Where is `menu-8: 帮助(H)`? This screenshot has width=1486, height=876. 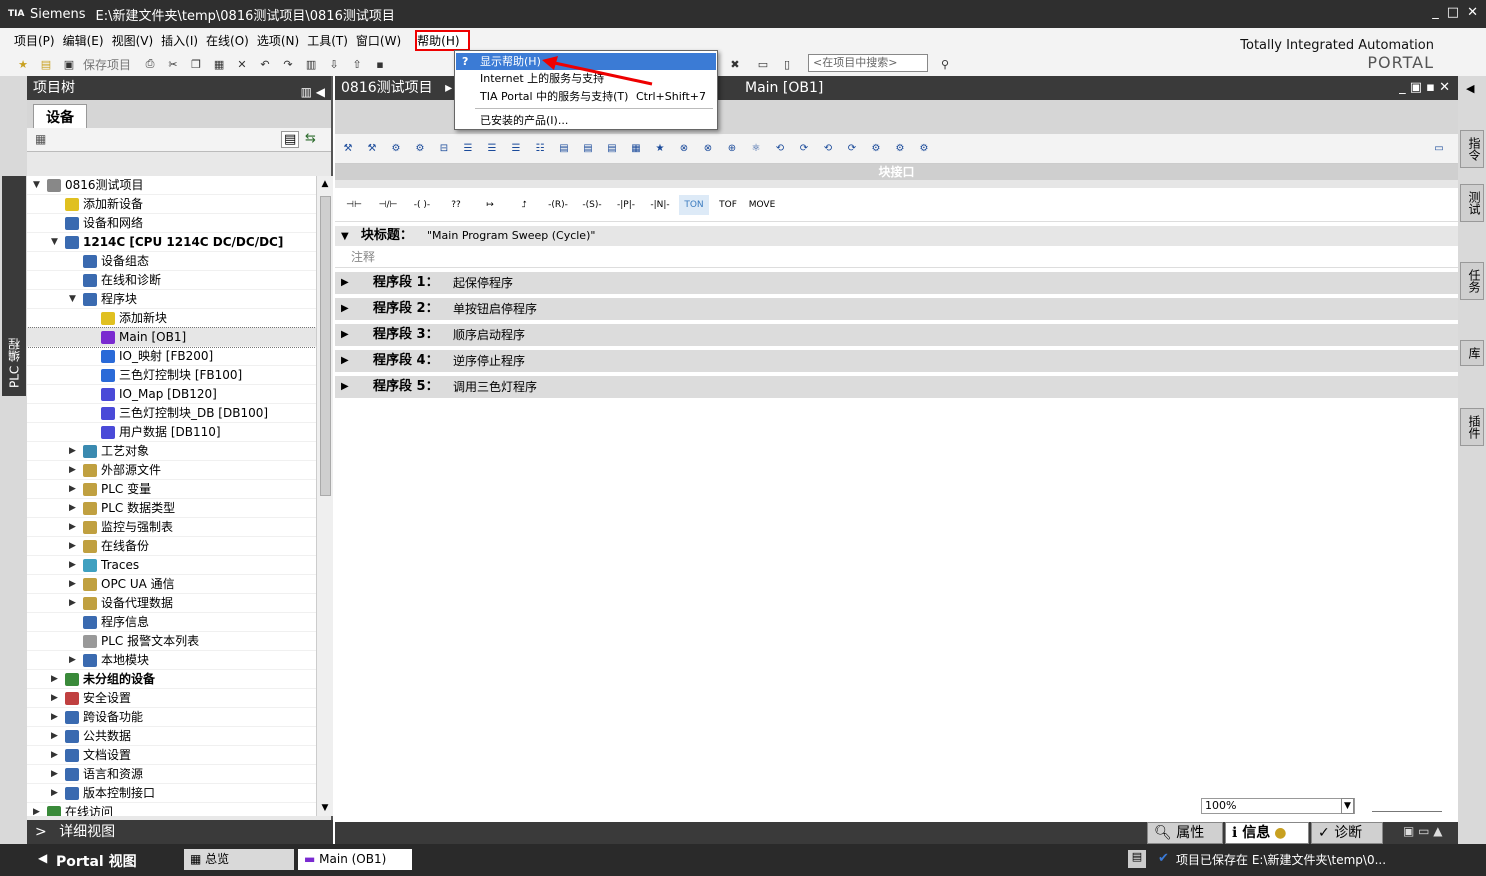
menu-8: 帮助(H) is located at coordinates (442, 40).